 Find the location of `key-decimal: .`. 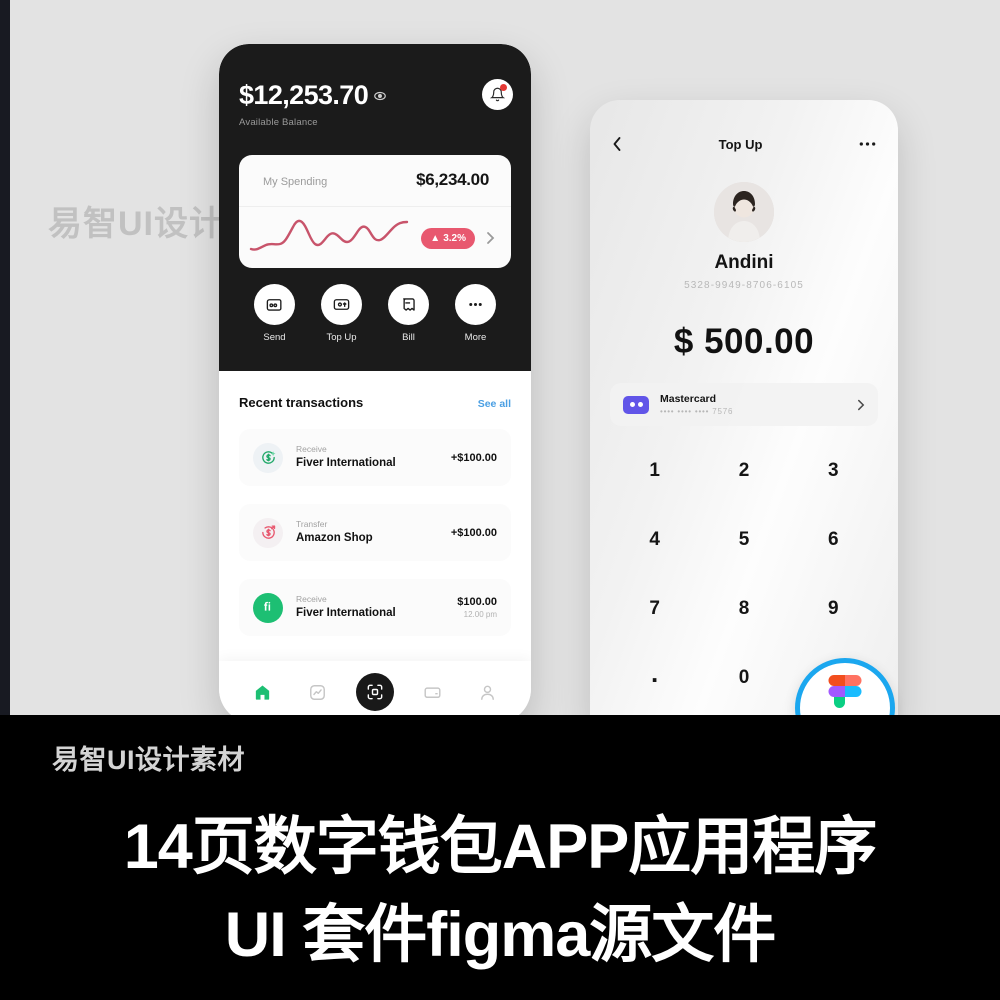

key-decimal: . is located at coordinates (654, 677).